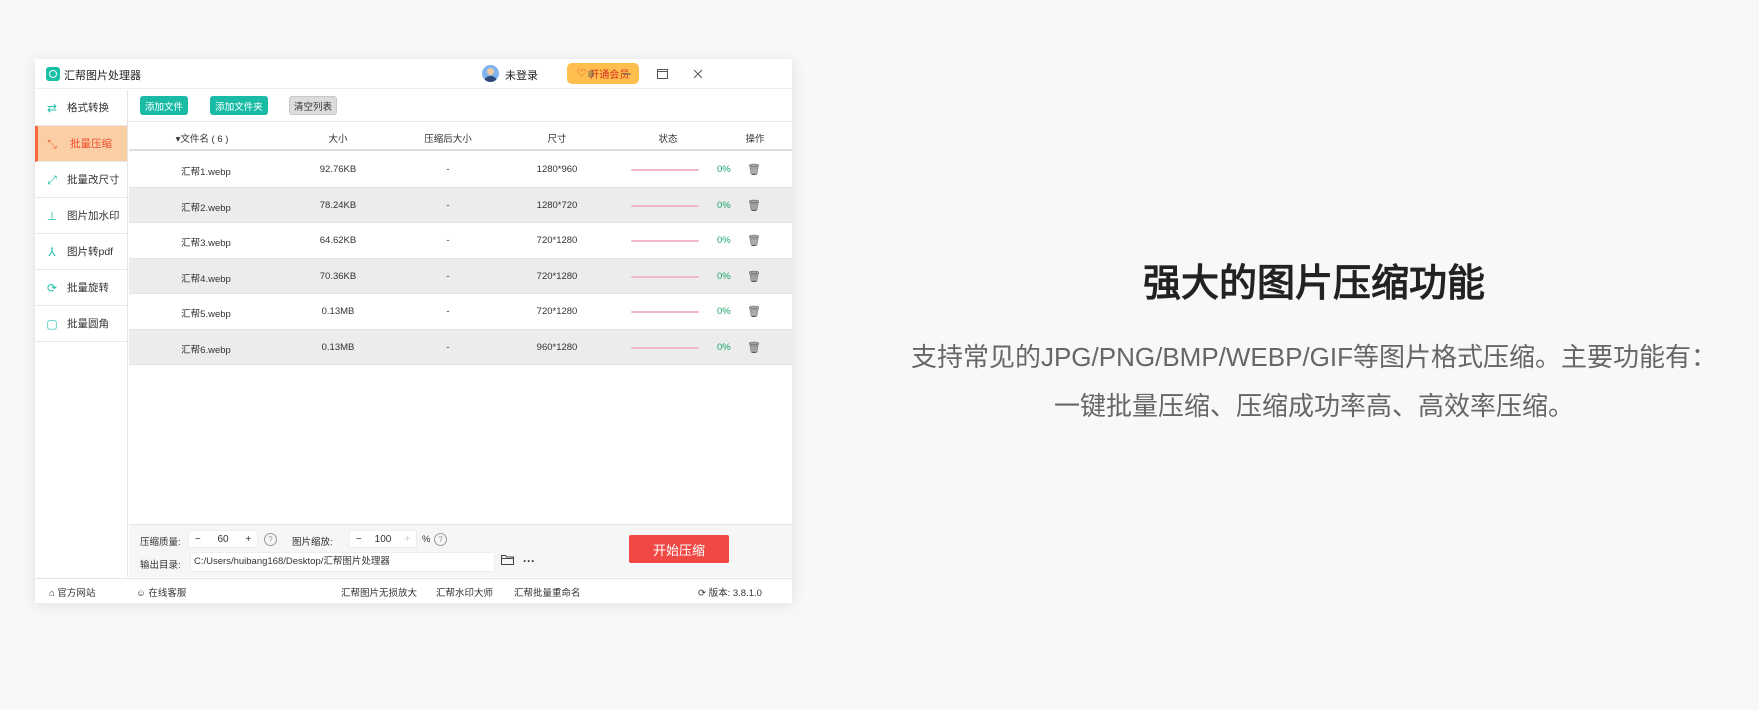 This screenshot has height=710, width=1759. What do you see at coordinates (460, 170) in the screenshot?
I see `table-row: 汇帮1.webp 92.76KB - 1280*960 0% 🗑` at bounding box center [460, 170].